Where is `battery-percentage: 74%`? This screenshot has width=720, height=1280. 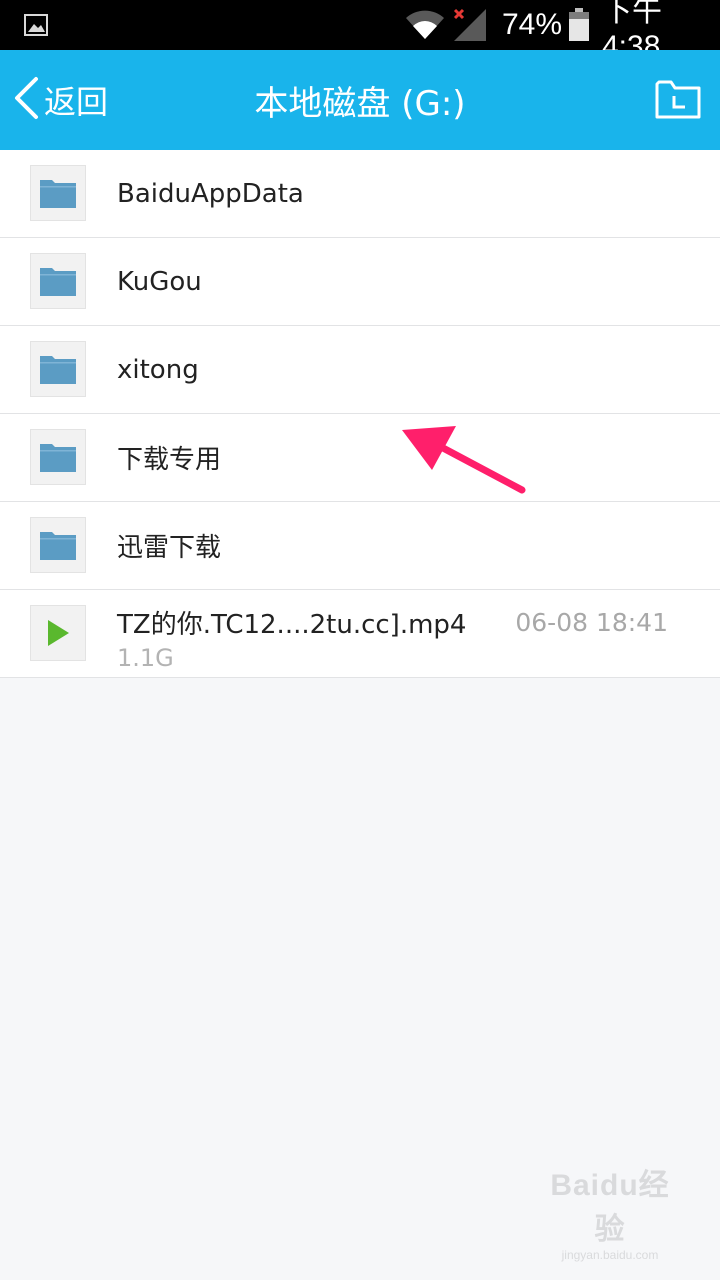
battery-percentage: 74% is located at coordinates (532, 24).